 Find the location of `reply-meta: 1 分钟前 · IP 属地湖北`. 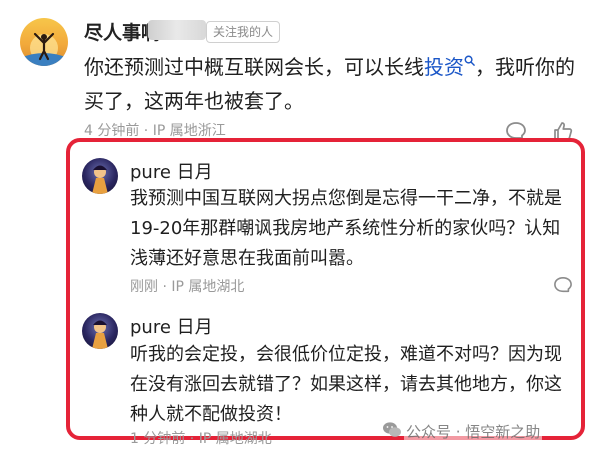

reply-meta: 1 分钟前 · IP 属地湖北 is located at coordinates (201, 439).